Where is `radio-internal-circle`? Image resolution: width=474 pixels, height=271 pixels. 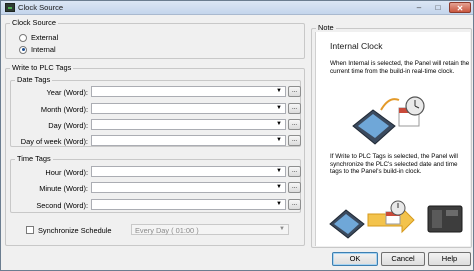 radio-internal-circle is located at coordinates (23, 49).